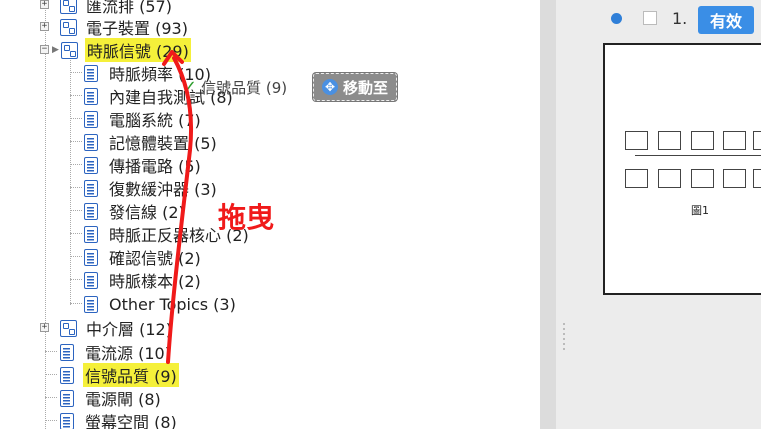  Describe the element at coordinates (682, 169) in the screenshot. I see `patent-figure-preview` at that location.